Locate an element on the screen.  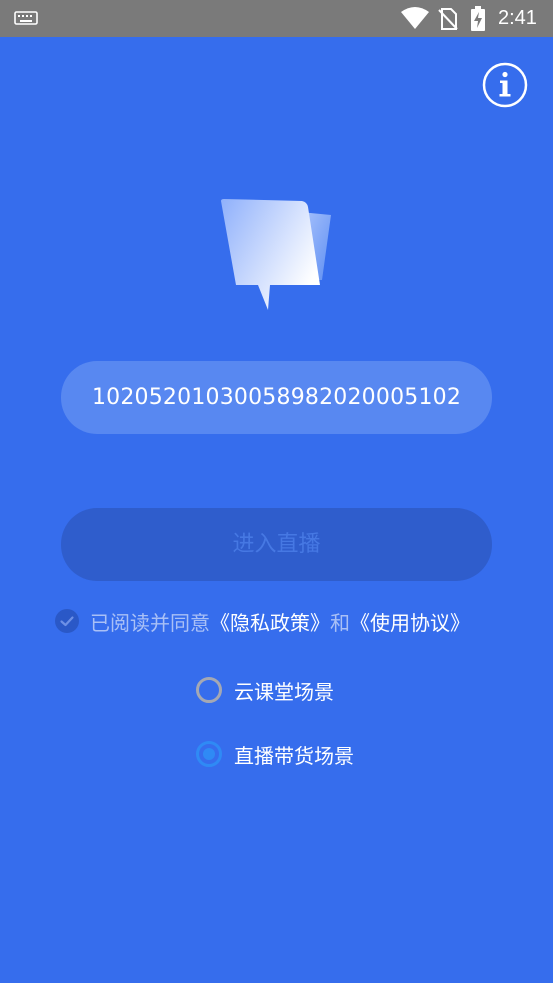
check-icon is located at coordinates (67, 621).